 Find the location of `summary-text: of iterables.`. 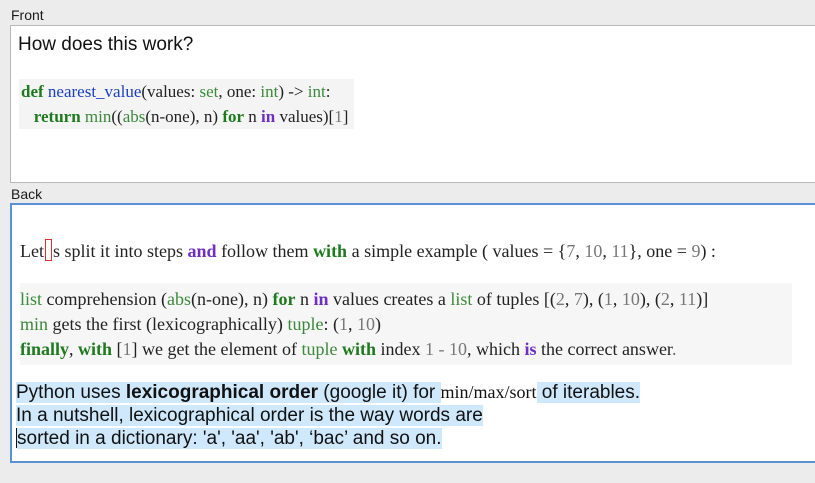

summary-text: of iterables. is located at coordinates (588, 392).